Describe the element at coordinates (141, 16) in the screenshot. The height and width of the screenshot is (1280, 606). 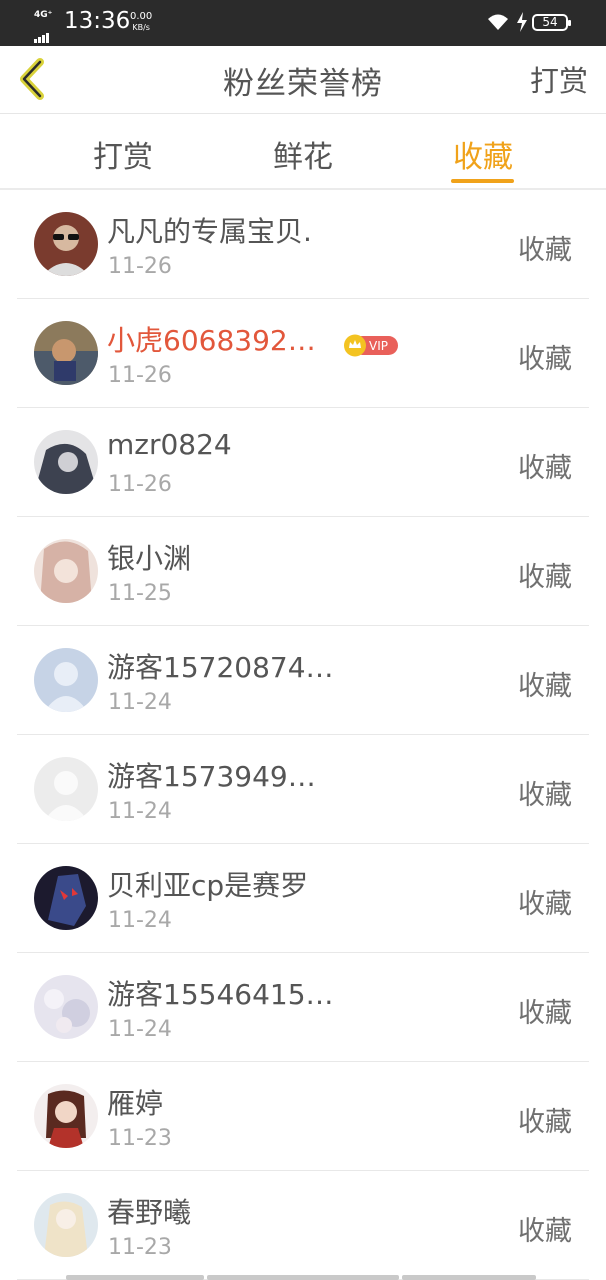
I see `speed-value: 0.00` at that location.